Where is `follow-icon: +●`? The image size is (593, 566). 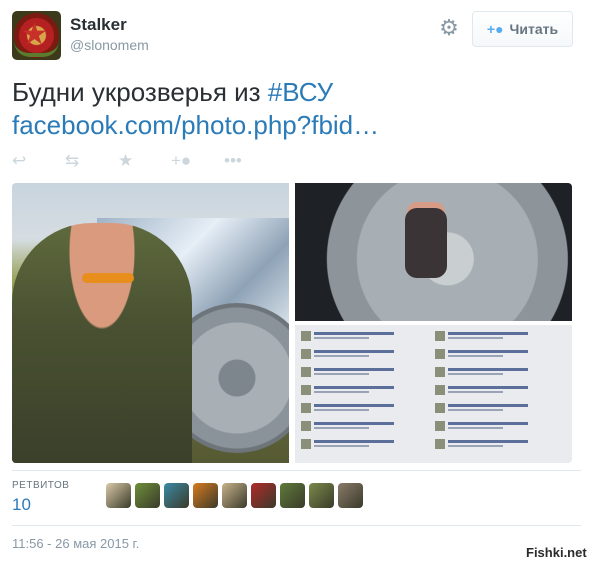
follow-icon: +● is located at coordinates (197, 161).